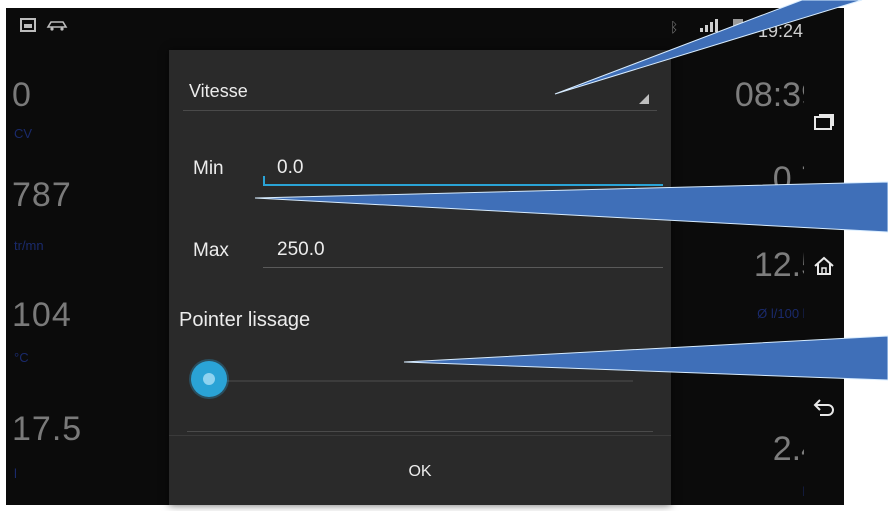 The image size is (888, 511). Describe the element at coordinates (290, 167) in the screenshot. I see `min-input-value: 0.0` at that location.